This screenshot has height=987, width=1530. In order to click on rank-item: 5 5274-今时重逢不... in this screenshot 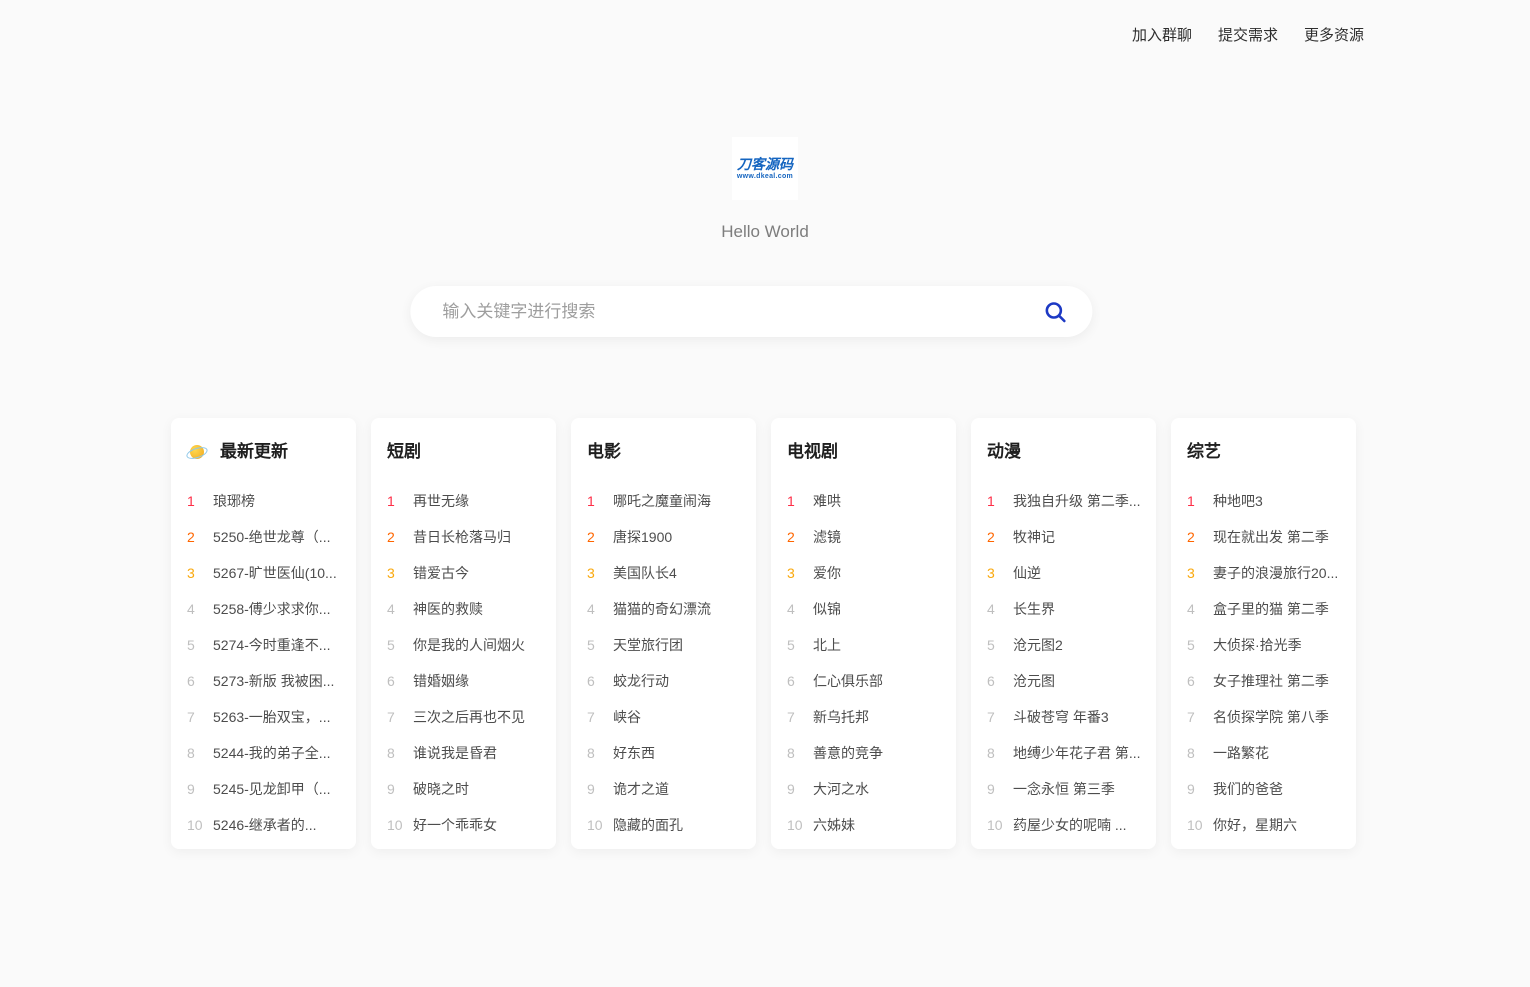, I will do `click(265, 645)`.